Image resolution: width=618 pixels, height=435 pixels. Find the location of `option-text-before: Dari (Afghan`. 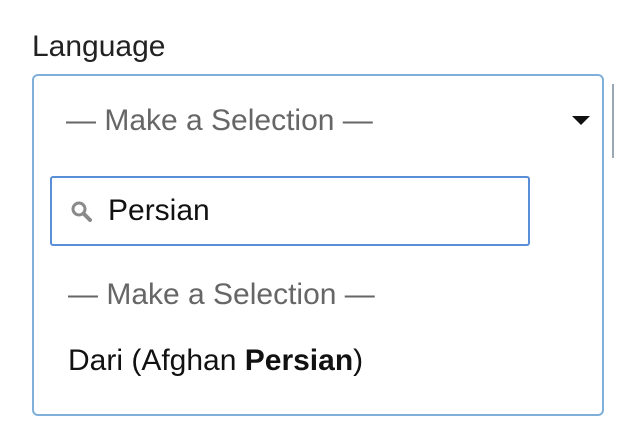

option-text-before: Dari (Afghan is located at coordinates (156, 360).